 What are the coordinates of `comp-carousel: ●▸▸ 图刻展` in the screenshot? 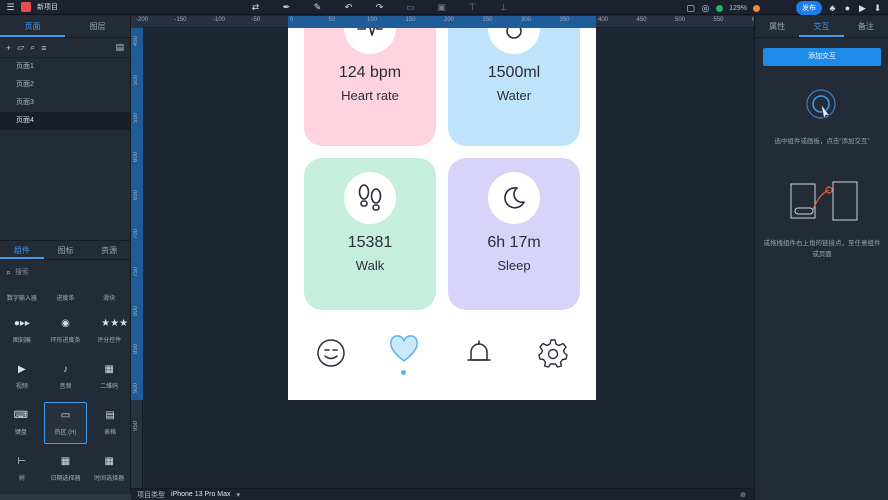 It's located at (22, 331).